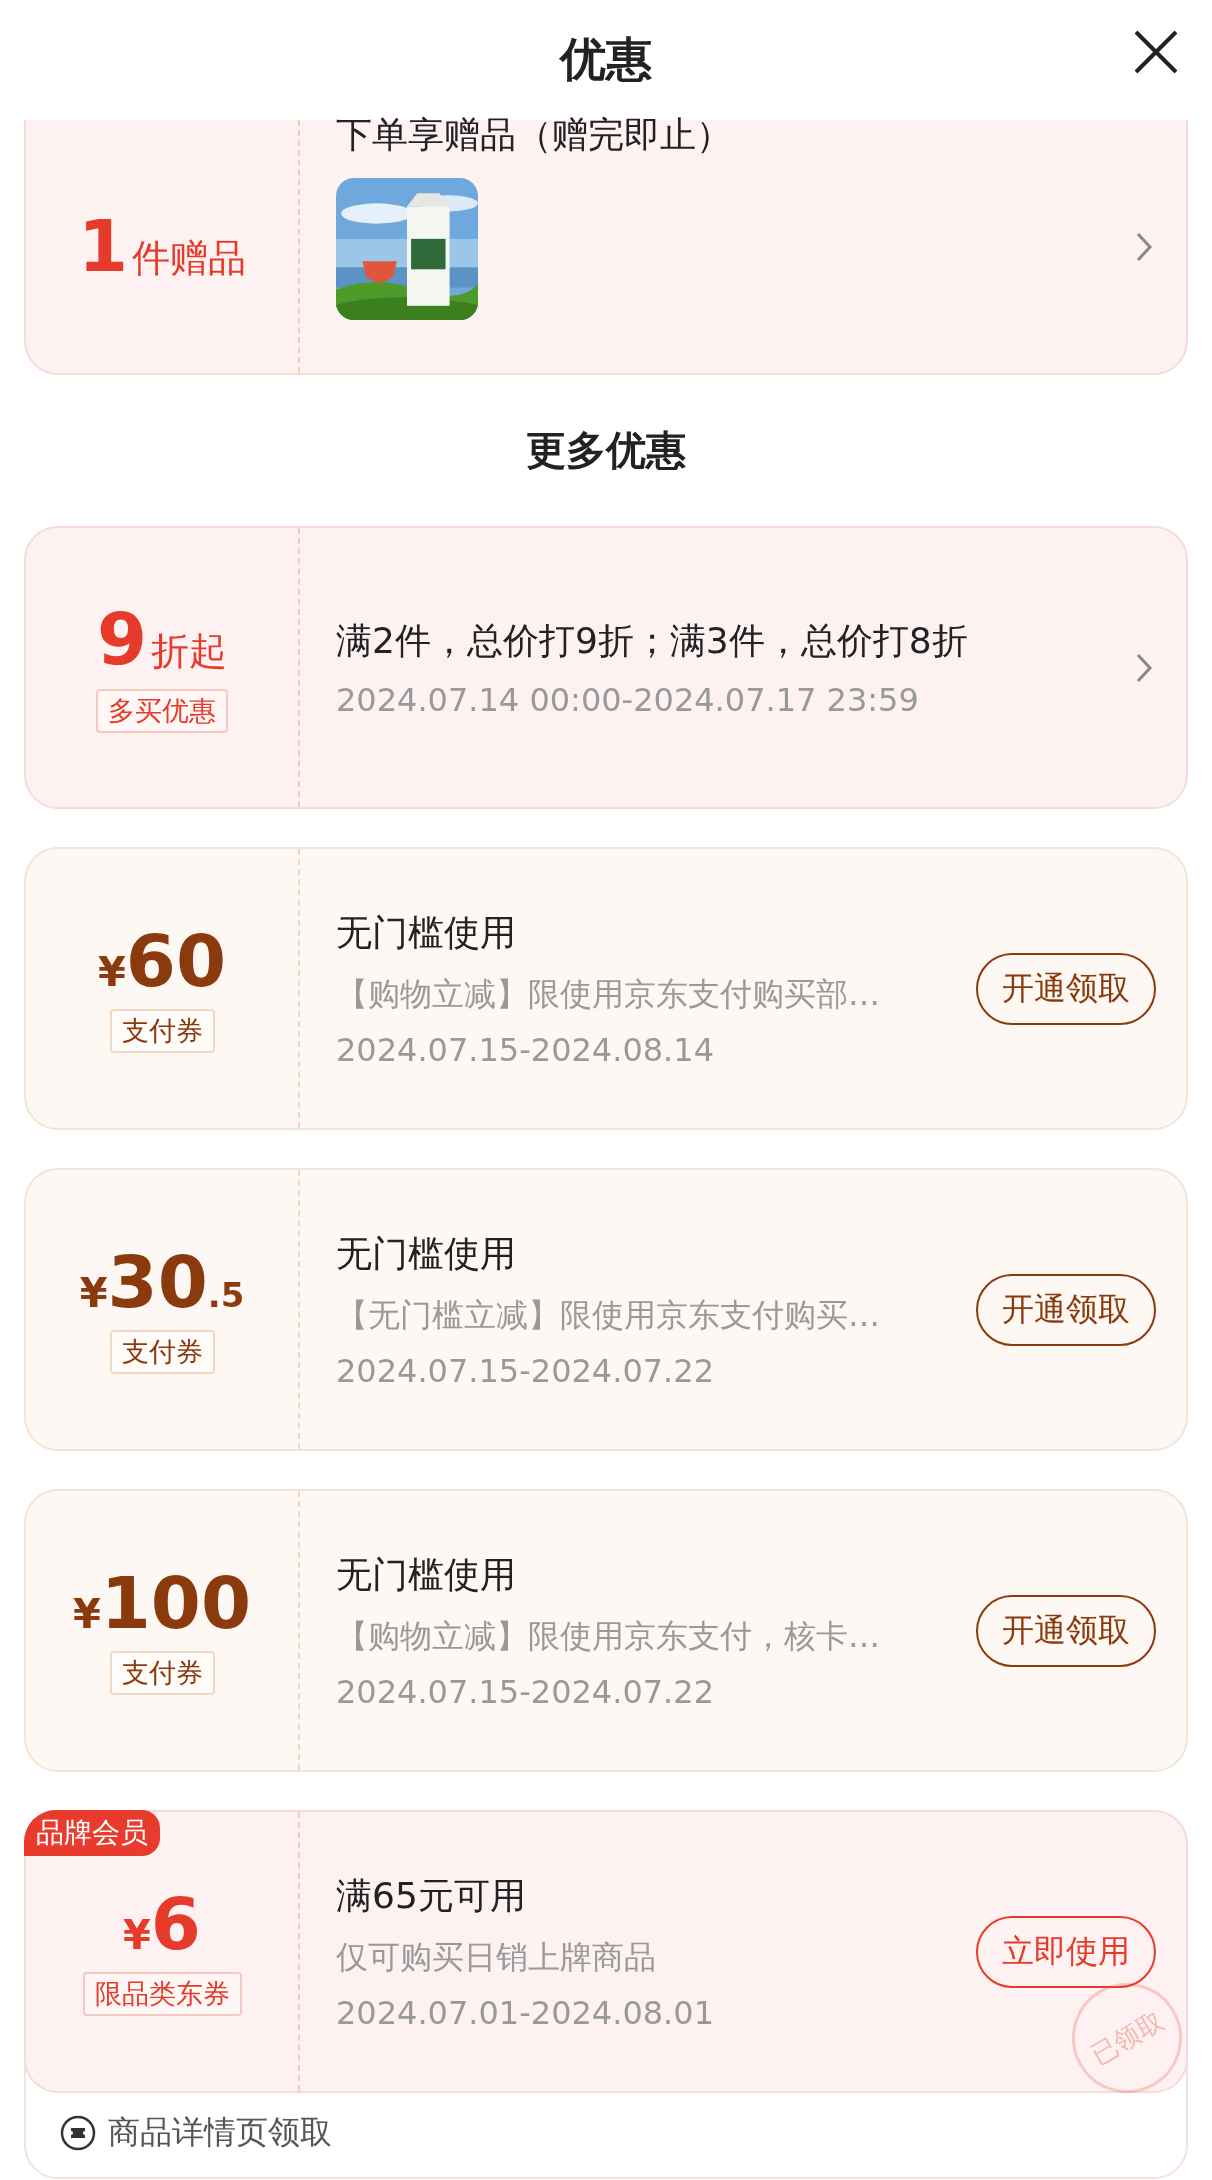 The width and height of the screenshot is (1212, 2180). Describe the element at coordinates (525, 2012) in the screenshot. I see `offer-date: 2024.07.01-2024.08.01` at that location.